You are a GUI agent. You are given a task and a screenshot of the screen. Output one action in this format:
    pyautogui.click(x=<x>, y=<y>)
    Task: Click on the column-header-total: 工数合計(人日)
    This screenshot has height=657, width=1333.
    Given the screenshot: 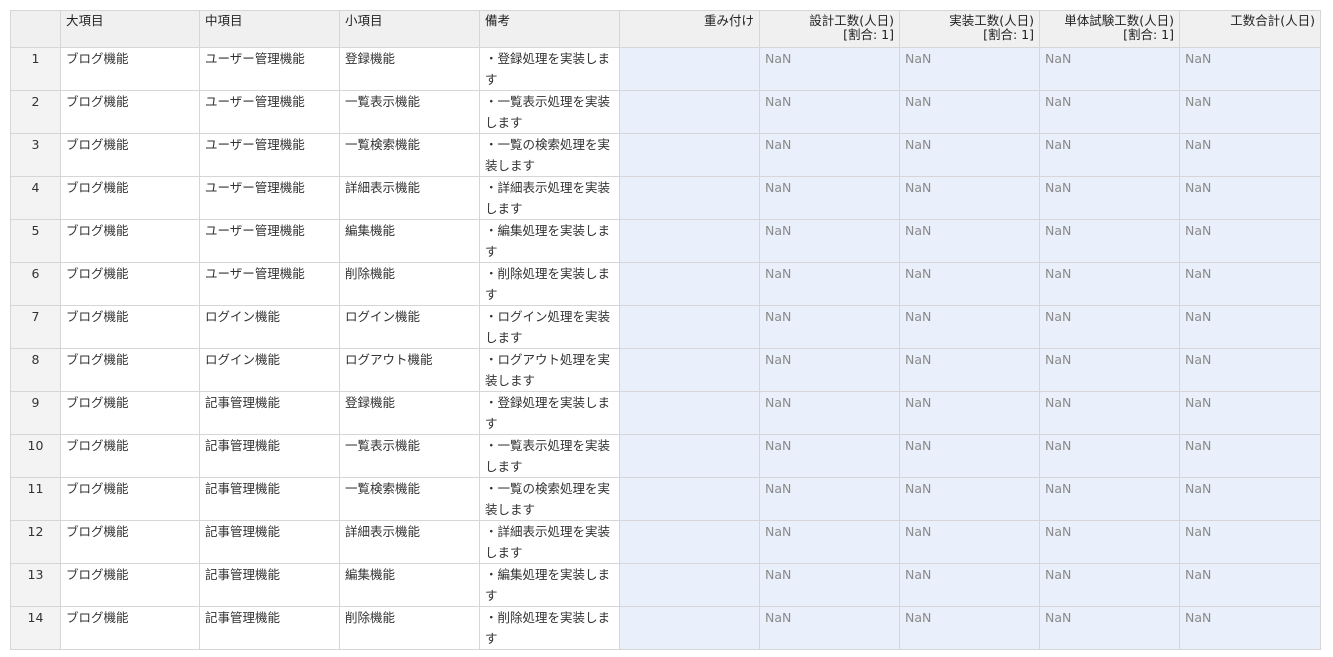 What is the action you would take?
    pyautogui.click(x=1250, y=29)
    